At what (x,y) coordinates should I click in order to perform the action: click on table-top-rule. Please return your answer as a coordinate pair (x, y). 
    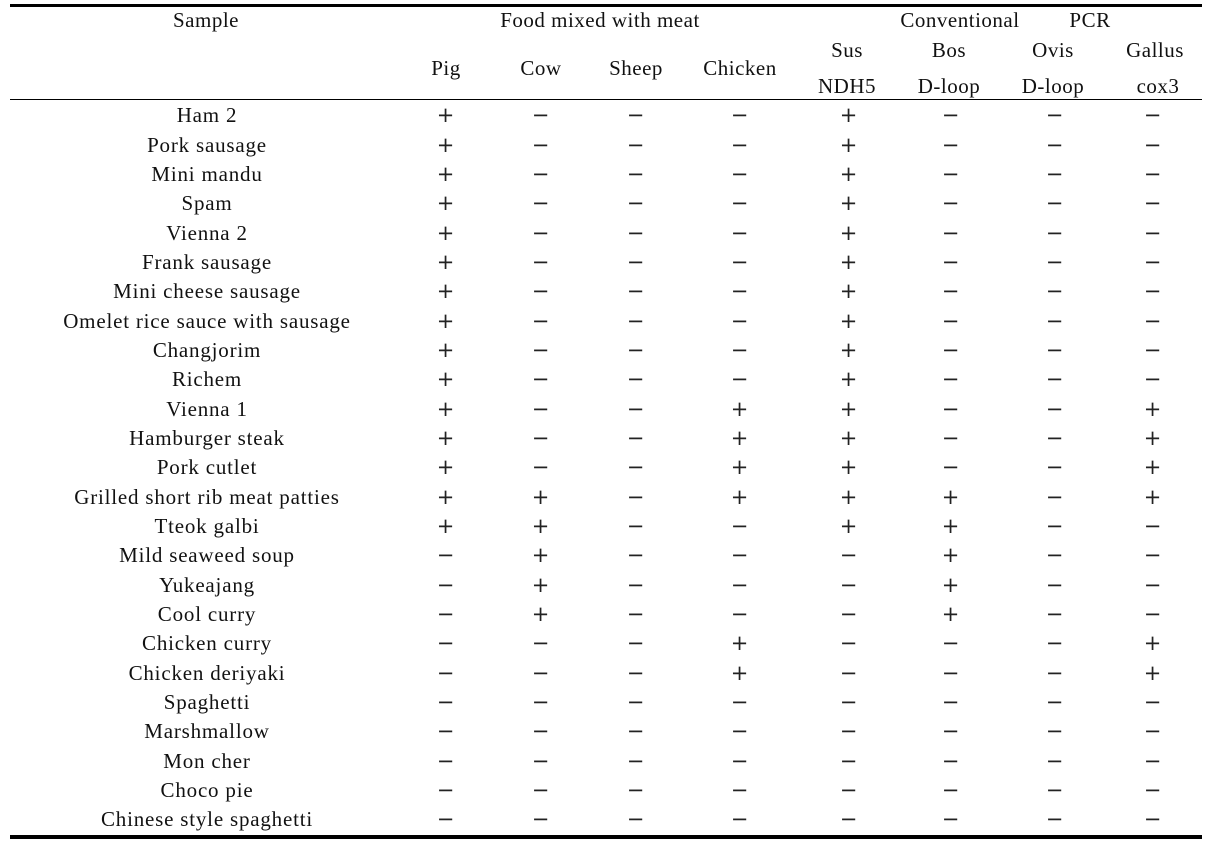
    Looking at the image, I should click on (606, 5).